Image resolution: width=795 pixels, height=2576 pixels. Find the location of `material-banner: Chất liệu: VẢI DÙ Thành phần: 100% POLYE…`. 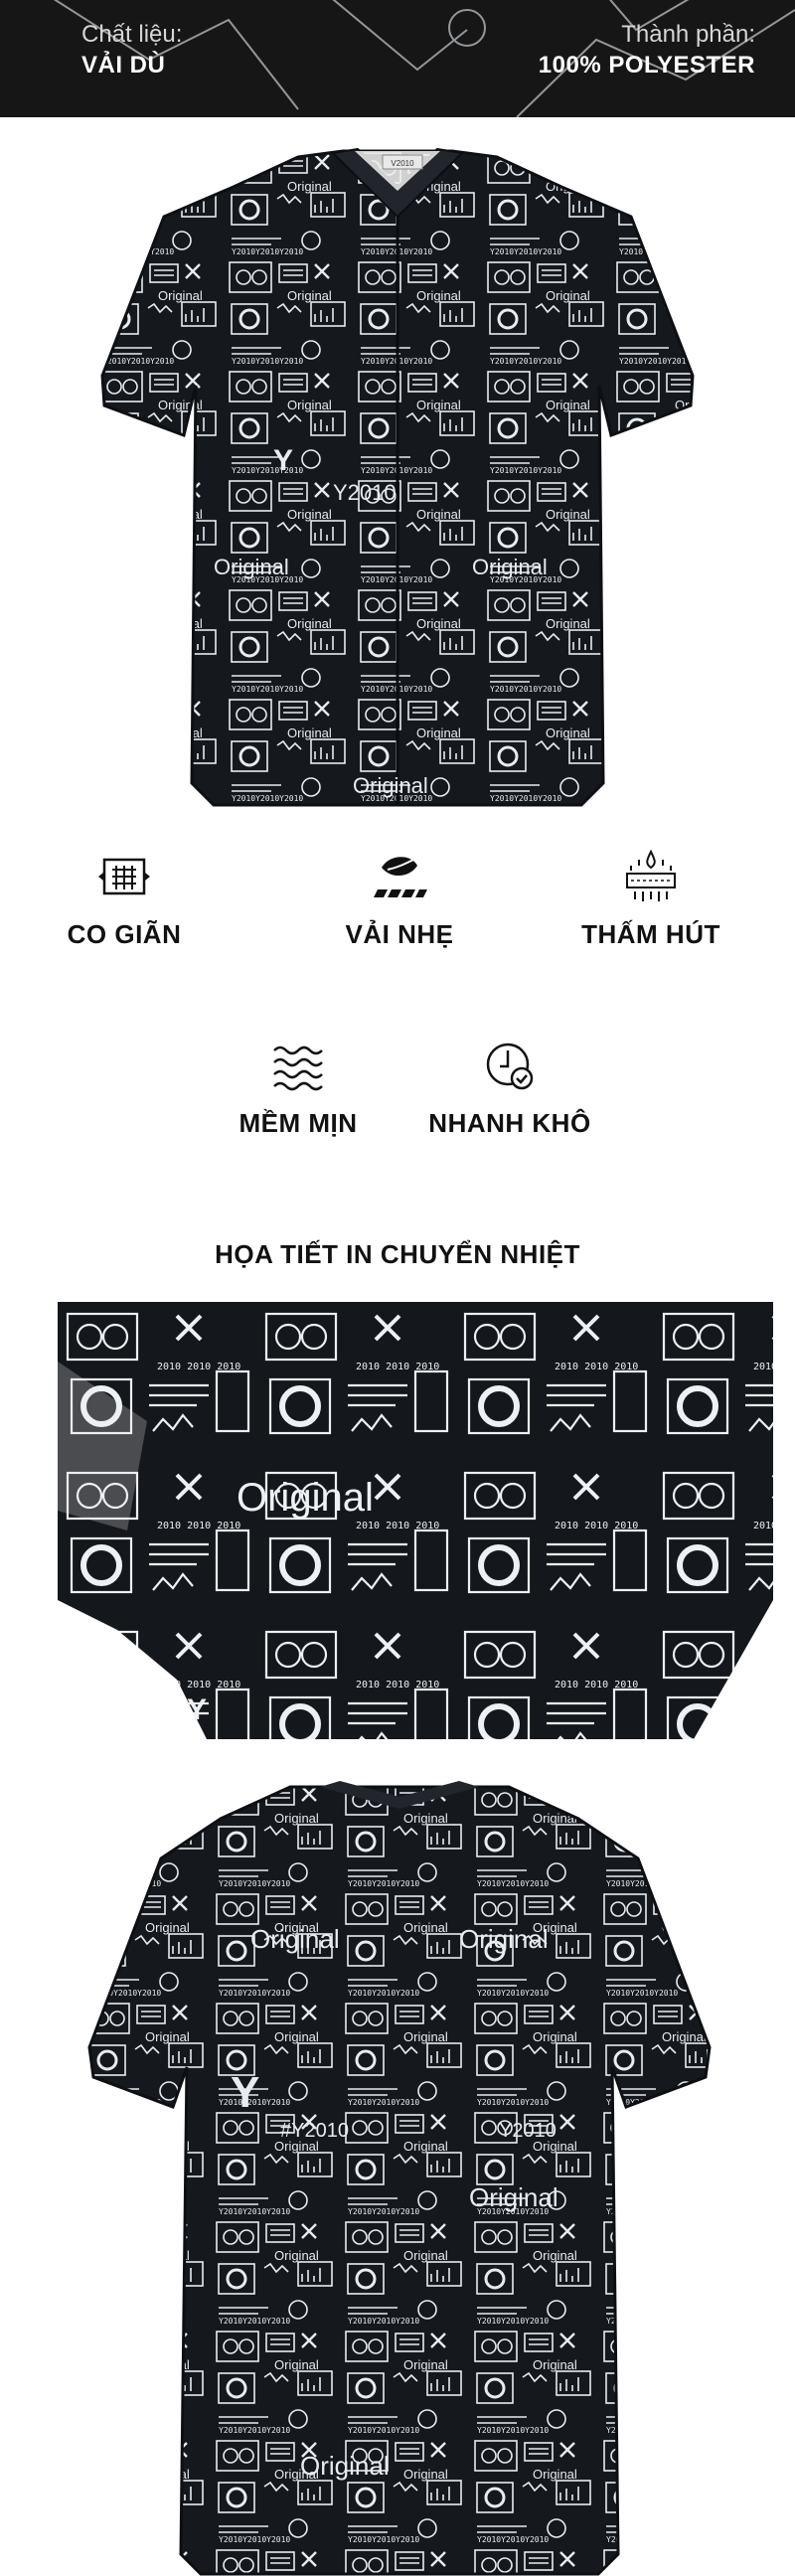

material-banner: Chất liệu: VẢI DÙ Thành phần: 100% POLYE… is located at coordinates (397, 58).